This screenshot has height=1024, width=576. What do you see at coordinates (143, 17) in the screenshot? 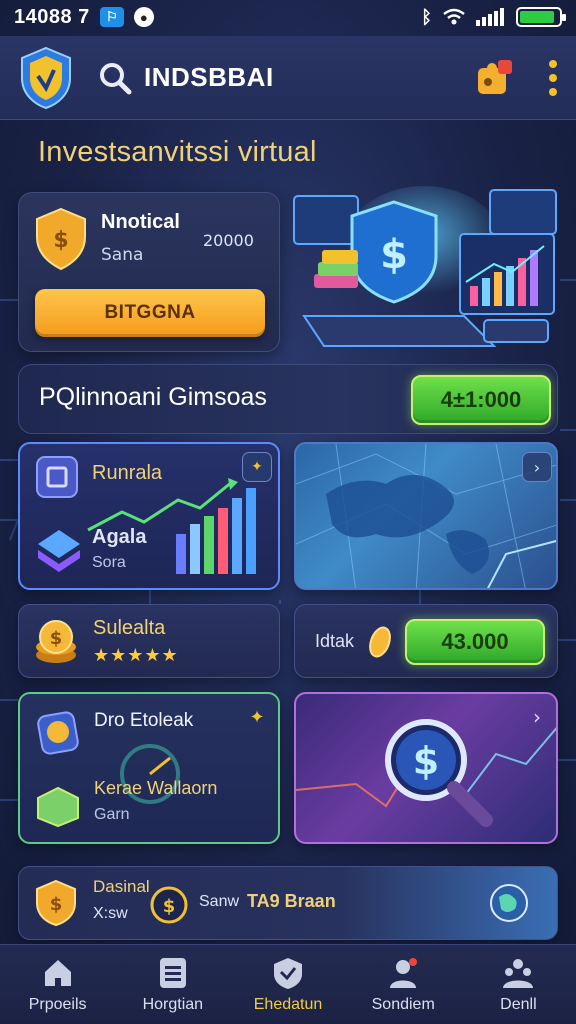
I see `chat-app-icon: ●` at bounding box center [143, 17].